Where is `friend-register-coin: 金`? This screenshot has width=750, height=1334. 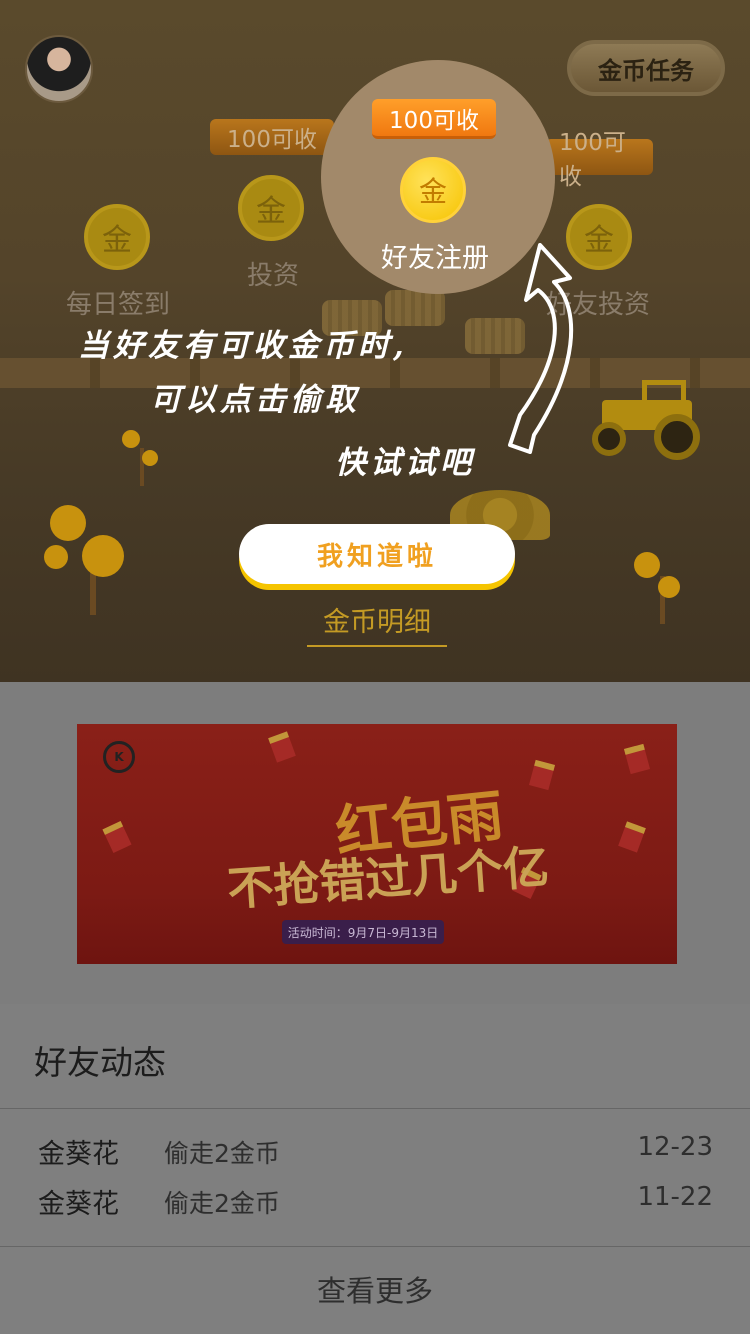
friend-register-coin: 金 is located at coordinates (433, 190).